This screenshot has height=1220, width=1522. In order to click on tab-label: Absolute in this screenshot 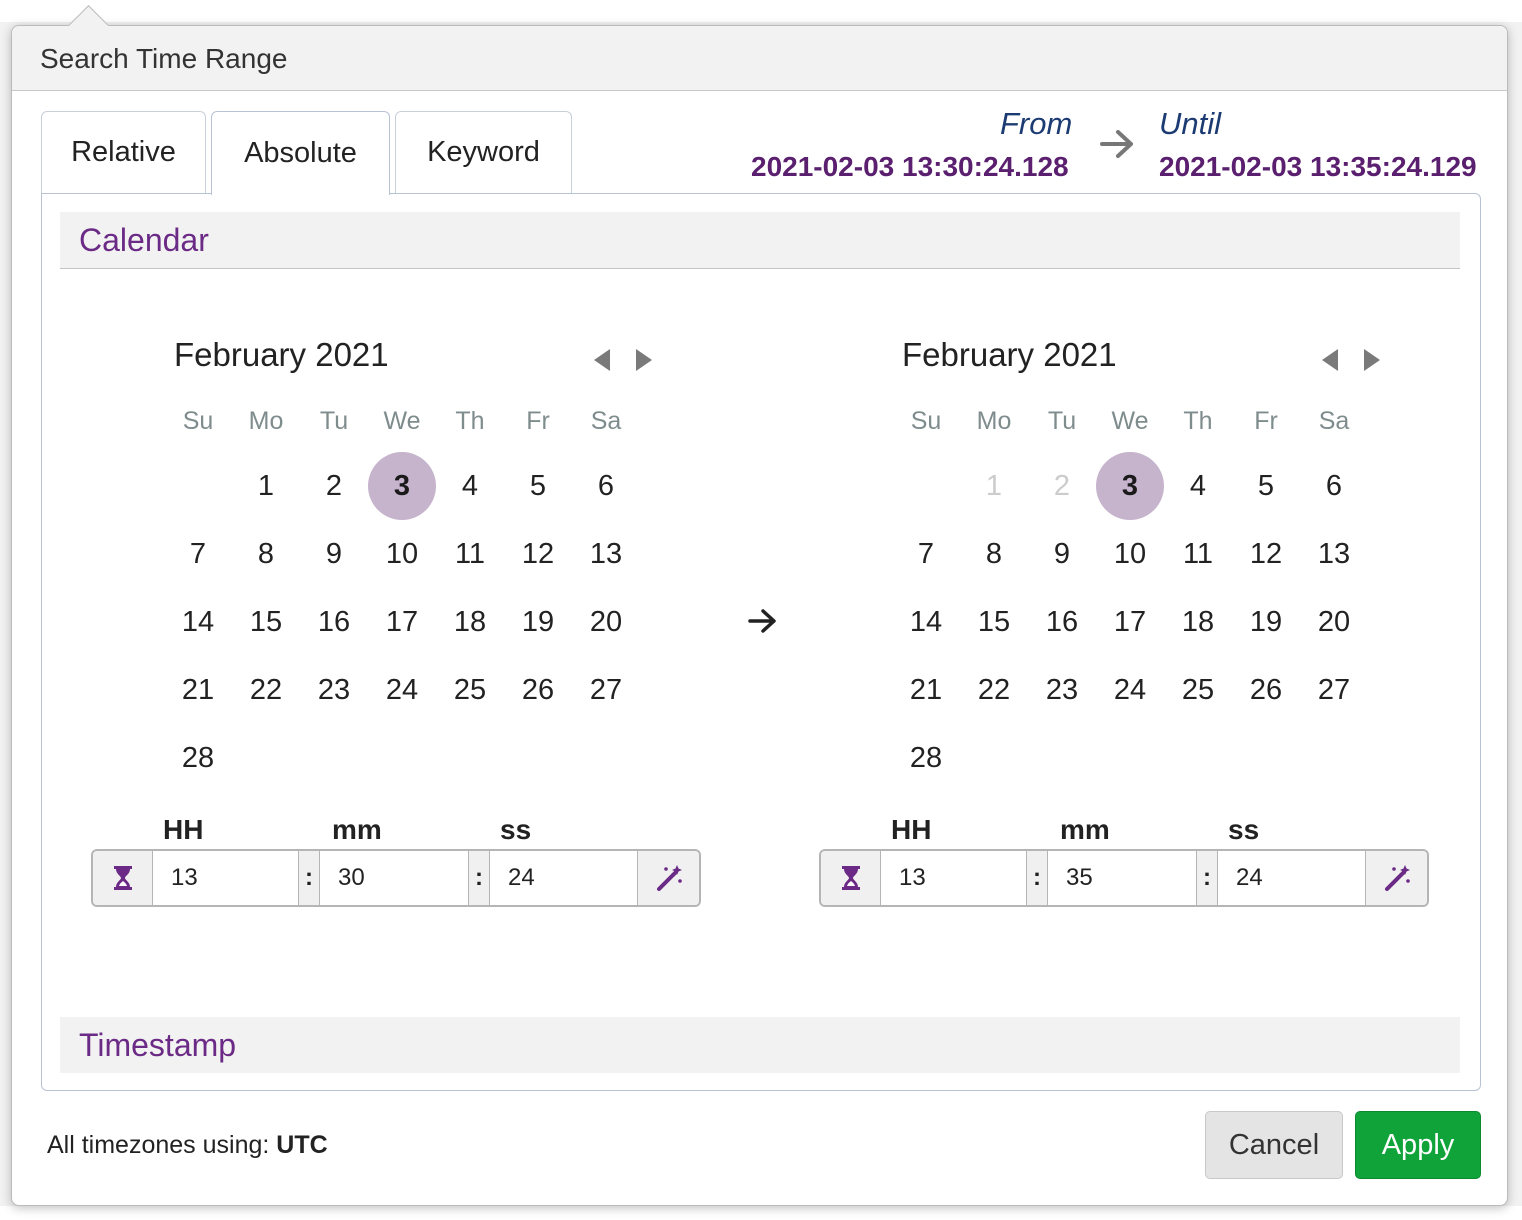, I will do `click(300, 153)`.